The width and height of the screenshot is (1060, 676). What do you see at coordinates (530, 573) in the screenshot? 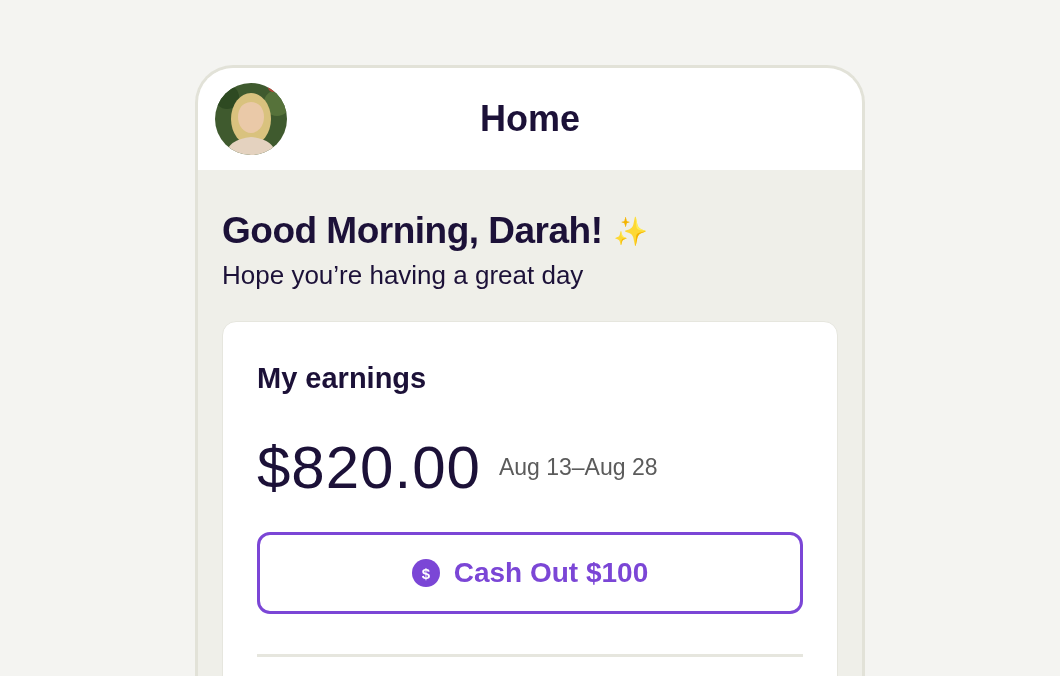
I see `cash-out-button: $ Cash Out $100` at bounding box center [530, 573].